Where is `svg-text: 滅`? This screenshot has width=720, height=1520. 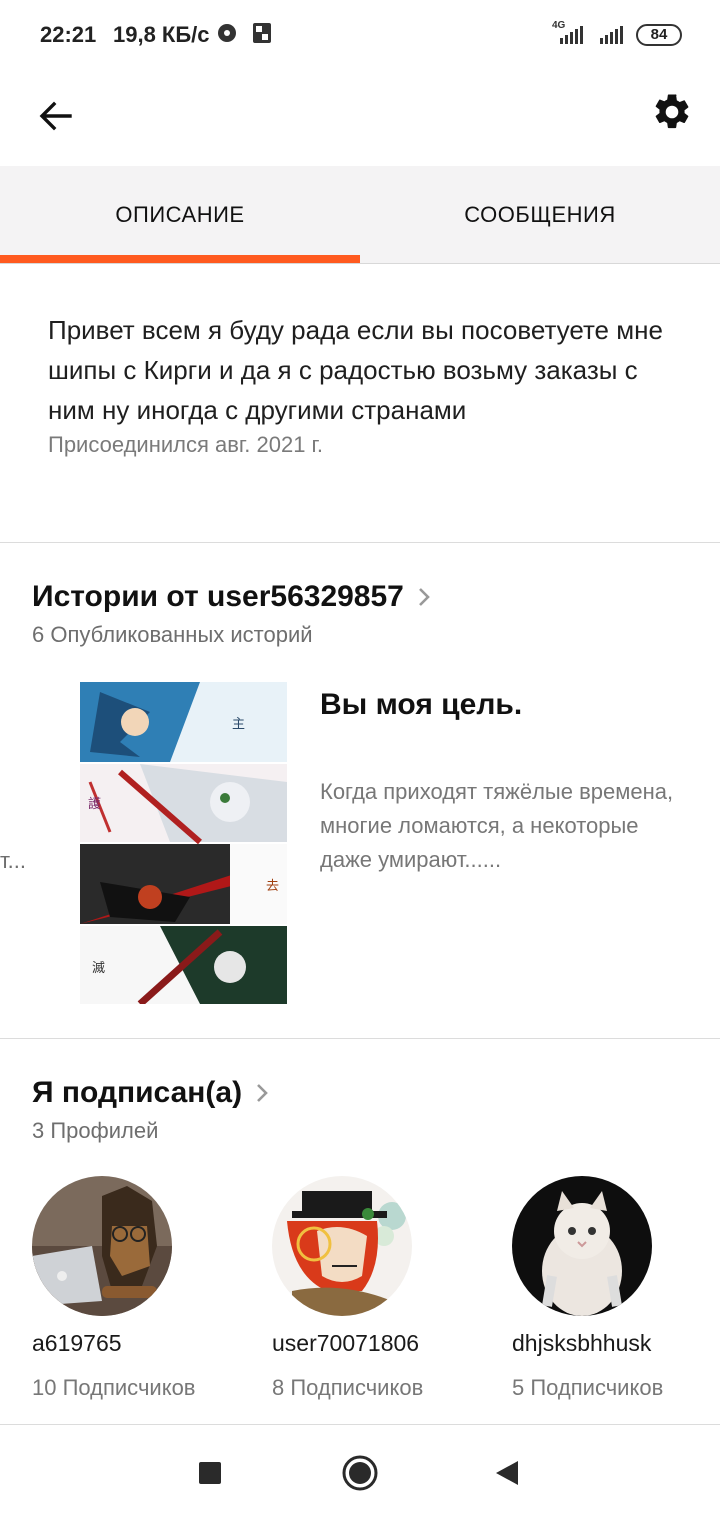 svg-text: 滅 is located at coordinates (98, 968).